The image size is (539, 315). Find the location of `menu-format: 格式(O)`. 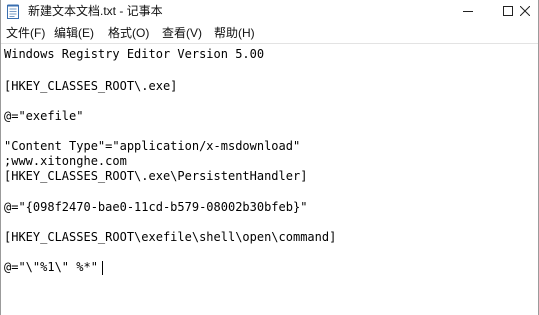

menu-format: 格式(O) is located at coordinates (128, 33).